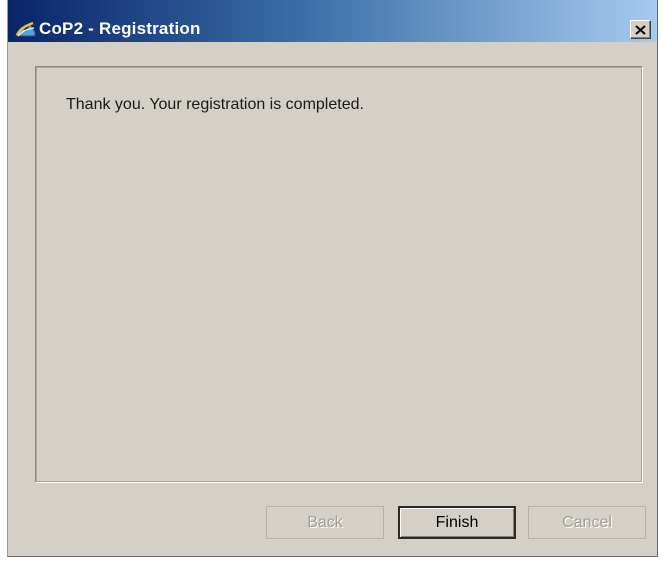  What do you see at coordinates (325, 522) in the screenshot?
I see `back-button: Back` at bounding box center [325, 522].